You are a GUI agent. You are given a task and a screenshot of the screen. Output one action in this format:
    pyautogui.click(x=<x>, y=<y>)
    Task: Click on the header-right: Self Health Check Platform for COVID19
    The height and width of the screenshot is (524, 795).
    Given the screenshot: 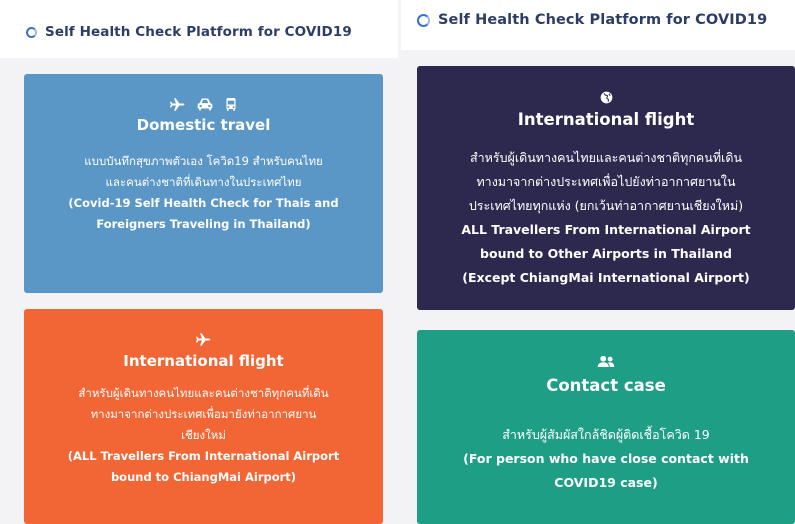 What is the action you would take?
    pyautogui.click(x=592, y=20)
    